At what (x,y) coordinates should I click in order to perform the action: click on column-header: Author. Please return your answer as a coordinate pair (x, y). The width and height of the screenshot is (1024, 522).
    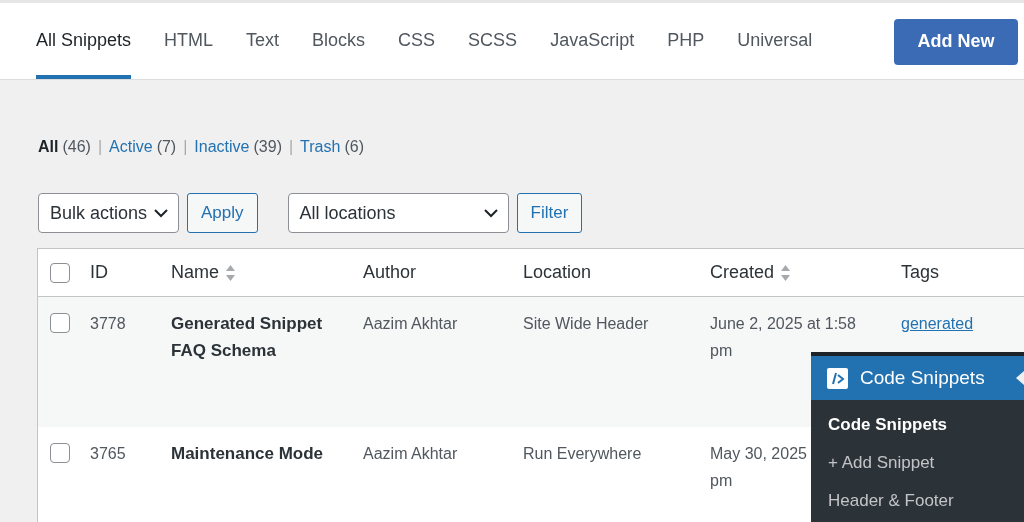
    Looking at the image, I should click on (390, 272).